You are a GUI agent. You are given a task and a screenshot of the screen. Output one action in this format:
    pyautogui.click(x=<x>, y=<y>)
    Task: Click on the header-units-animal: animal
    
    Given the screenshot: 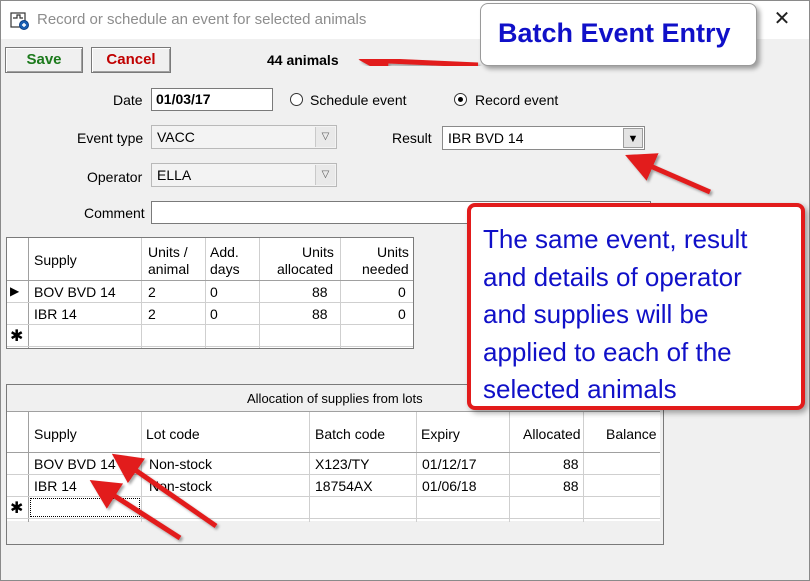 What is the action you would take?
    pyautogui.click(x=169, y=269)
    